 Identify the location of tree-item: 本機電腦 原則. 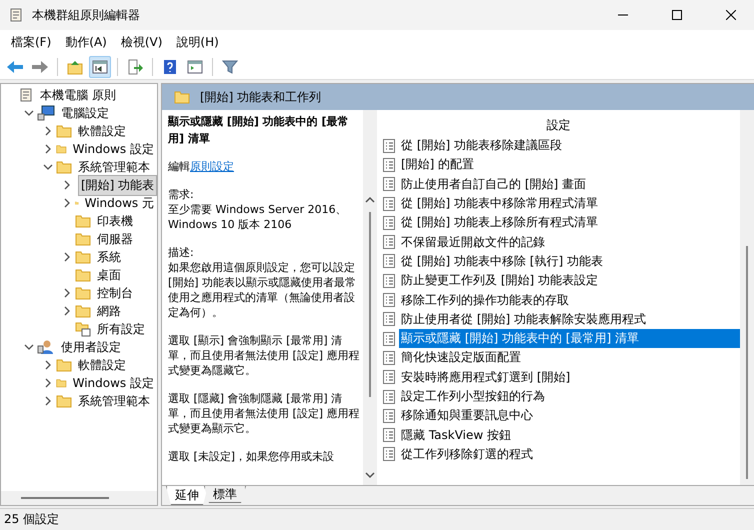
(78, 95).